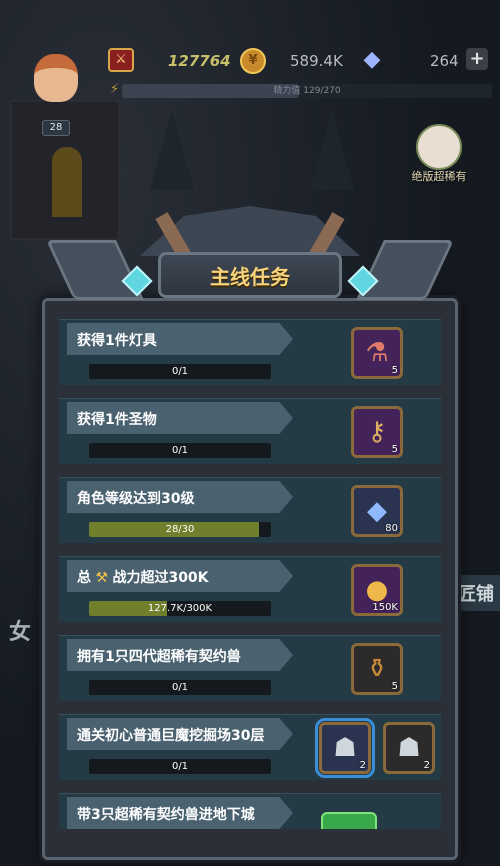 This screenshot has height=866, width=500. What do you see at coordinates (95, 270) in the screenshot?
I see `crest-wing-left` at bounding box center [95, 270].